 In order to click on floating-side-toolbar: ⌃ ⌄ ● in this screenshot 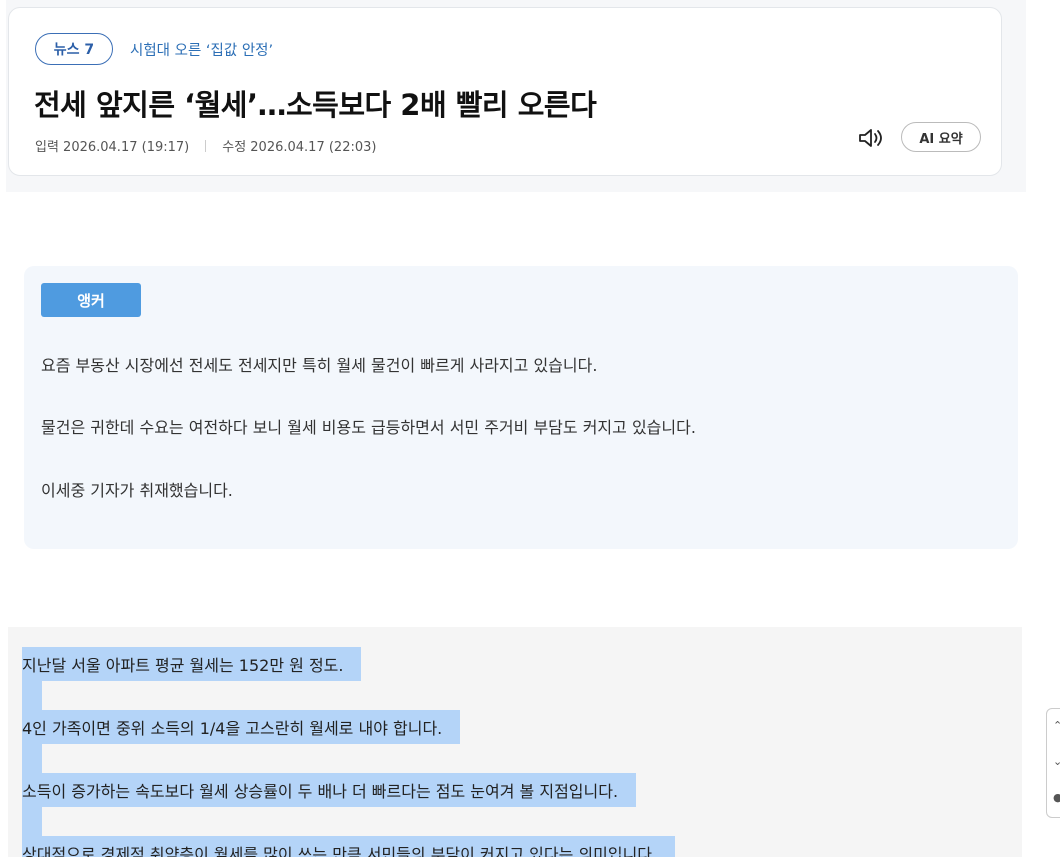, I will do `click(1053, 763)`.